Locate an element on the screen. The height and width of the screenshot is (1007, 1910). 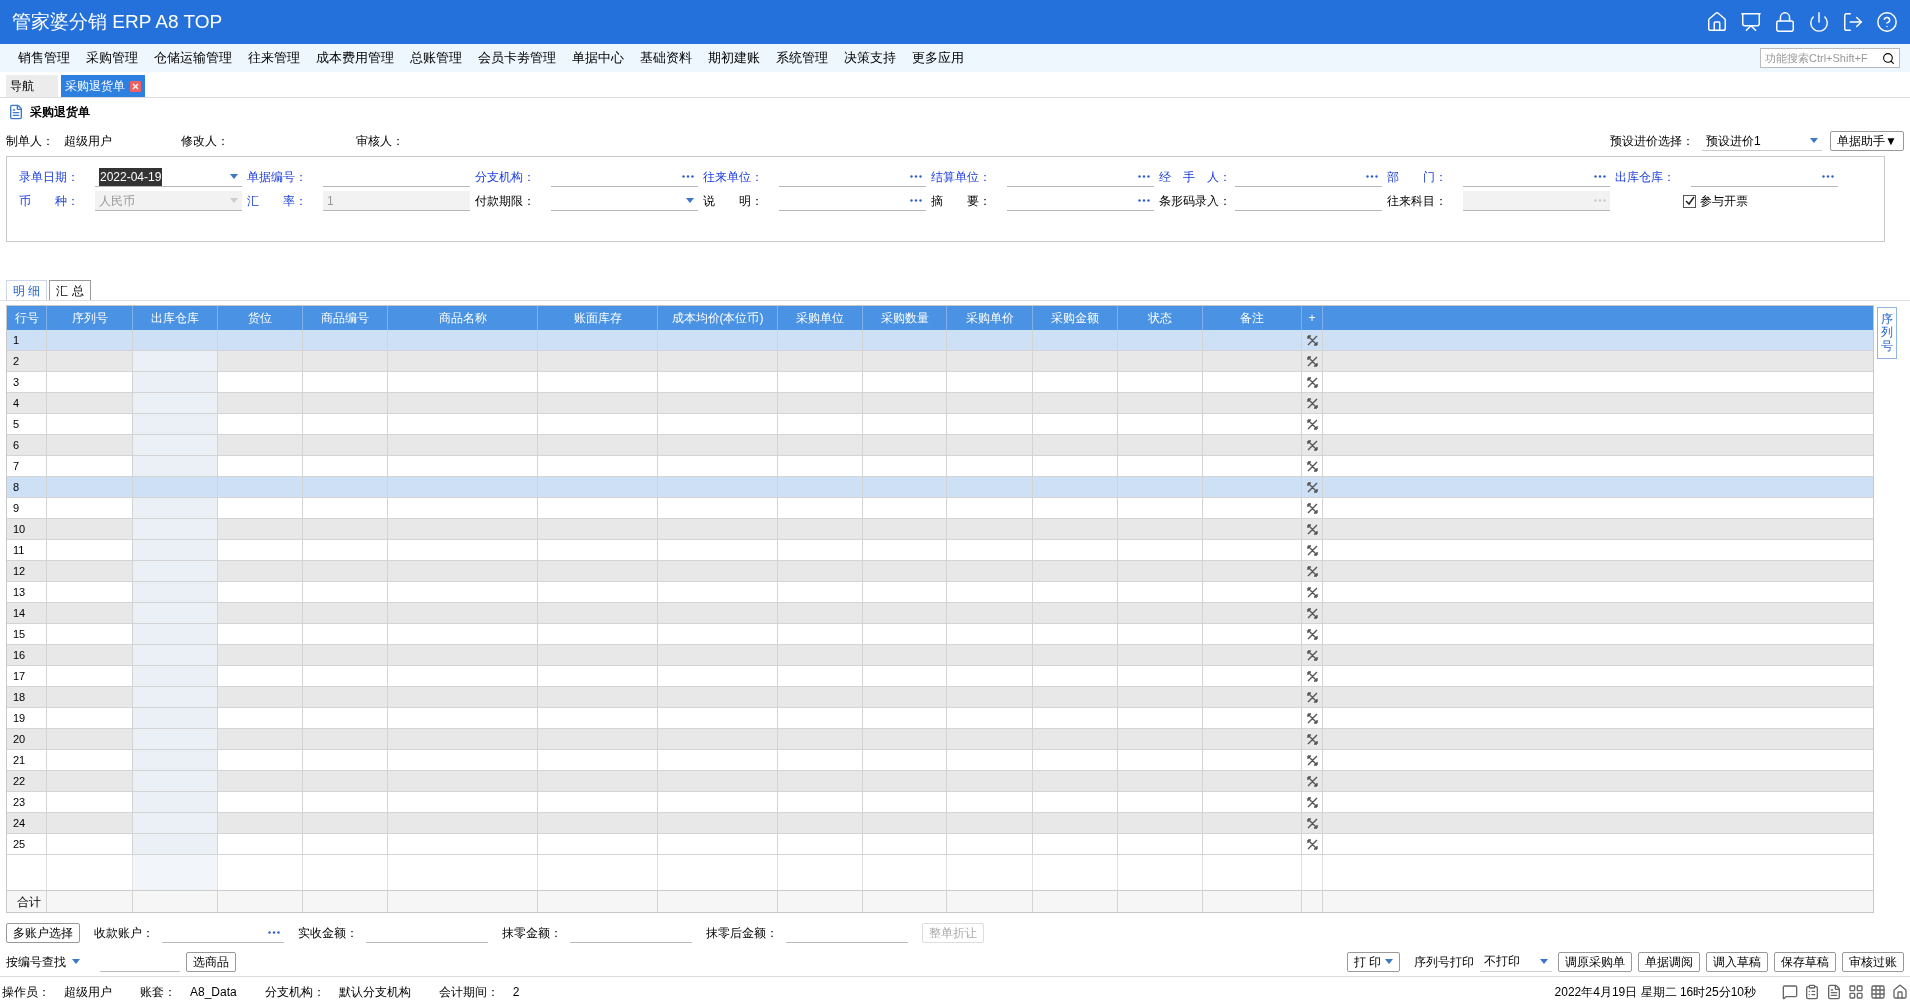
table-row: 1 is located at coordinates (940, 340).